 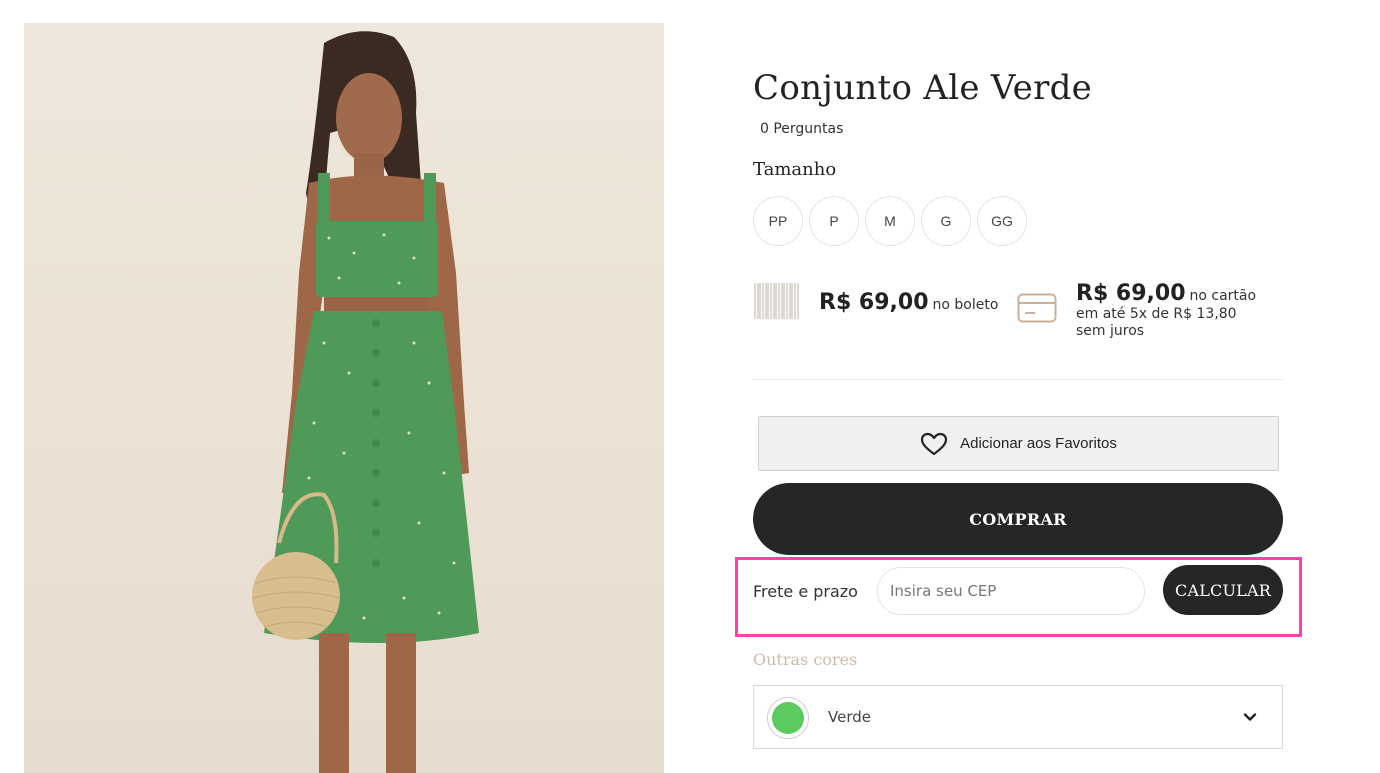 What do you see at coordinates (849, 717) in the screenshot?
I see `selected-color-name: Verde` at bounding box center [849, 717].